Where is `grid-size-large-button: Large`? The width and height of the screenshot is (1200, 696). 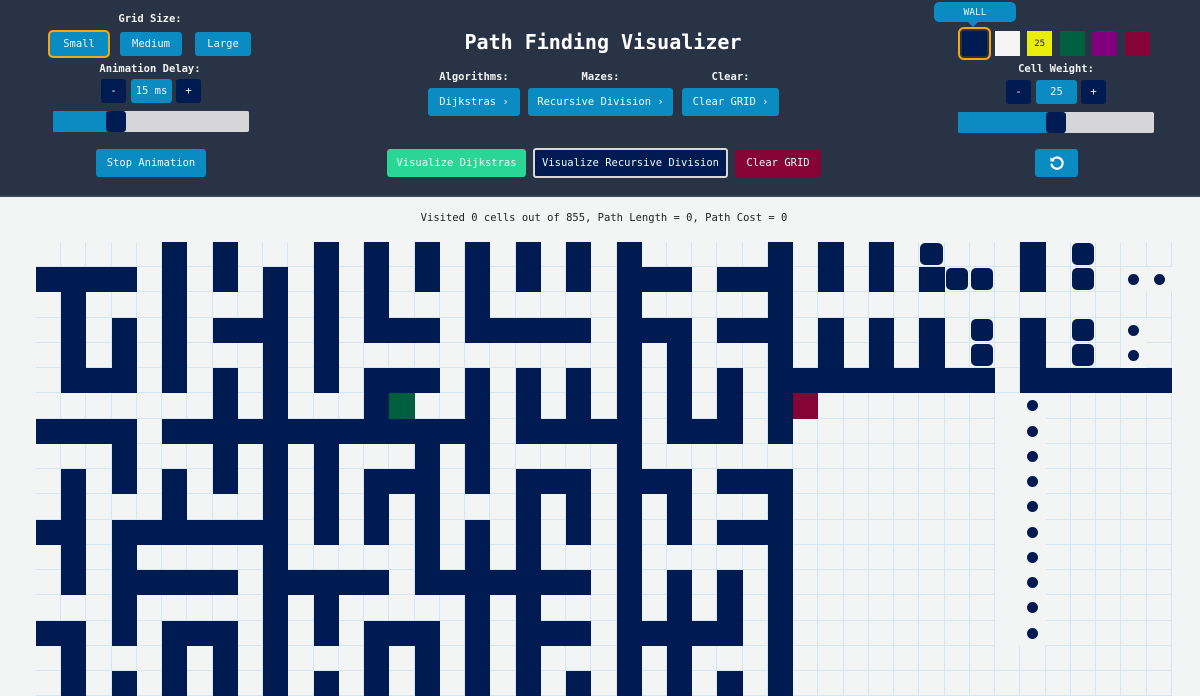
grid-size-large-button: Large is located at coordinates (223, 44).